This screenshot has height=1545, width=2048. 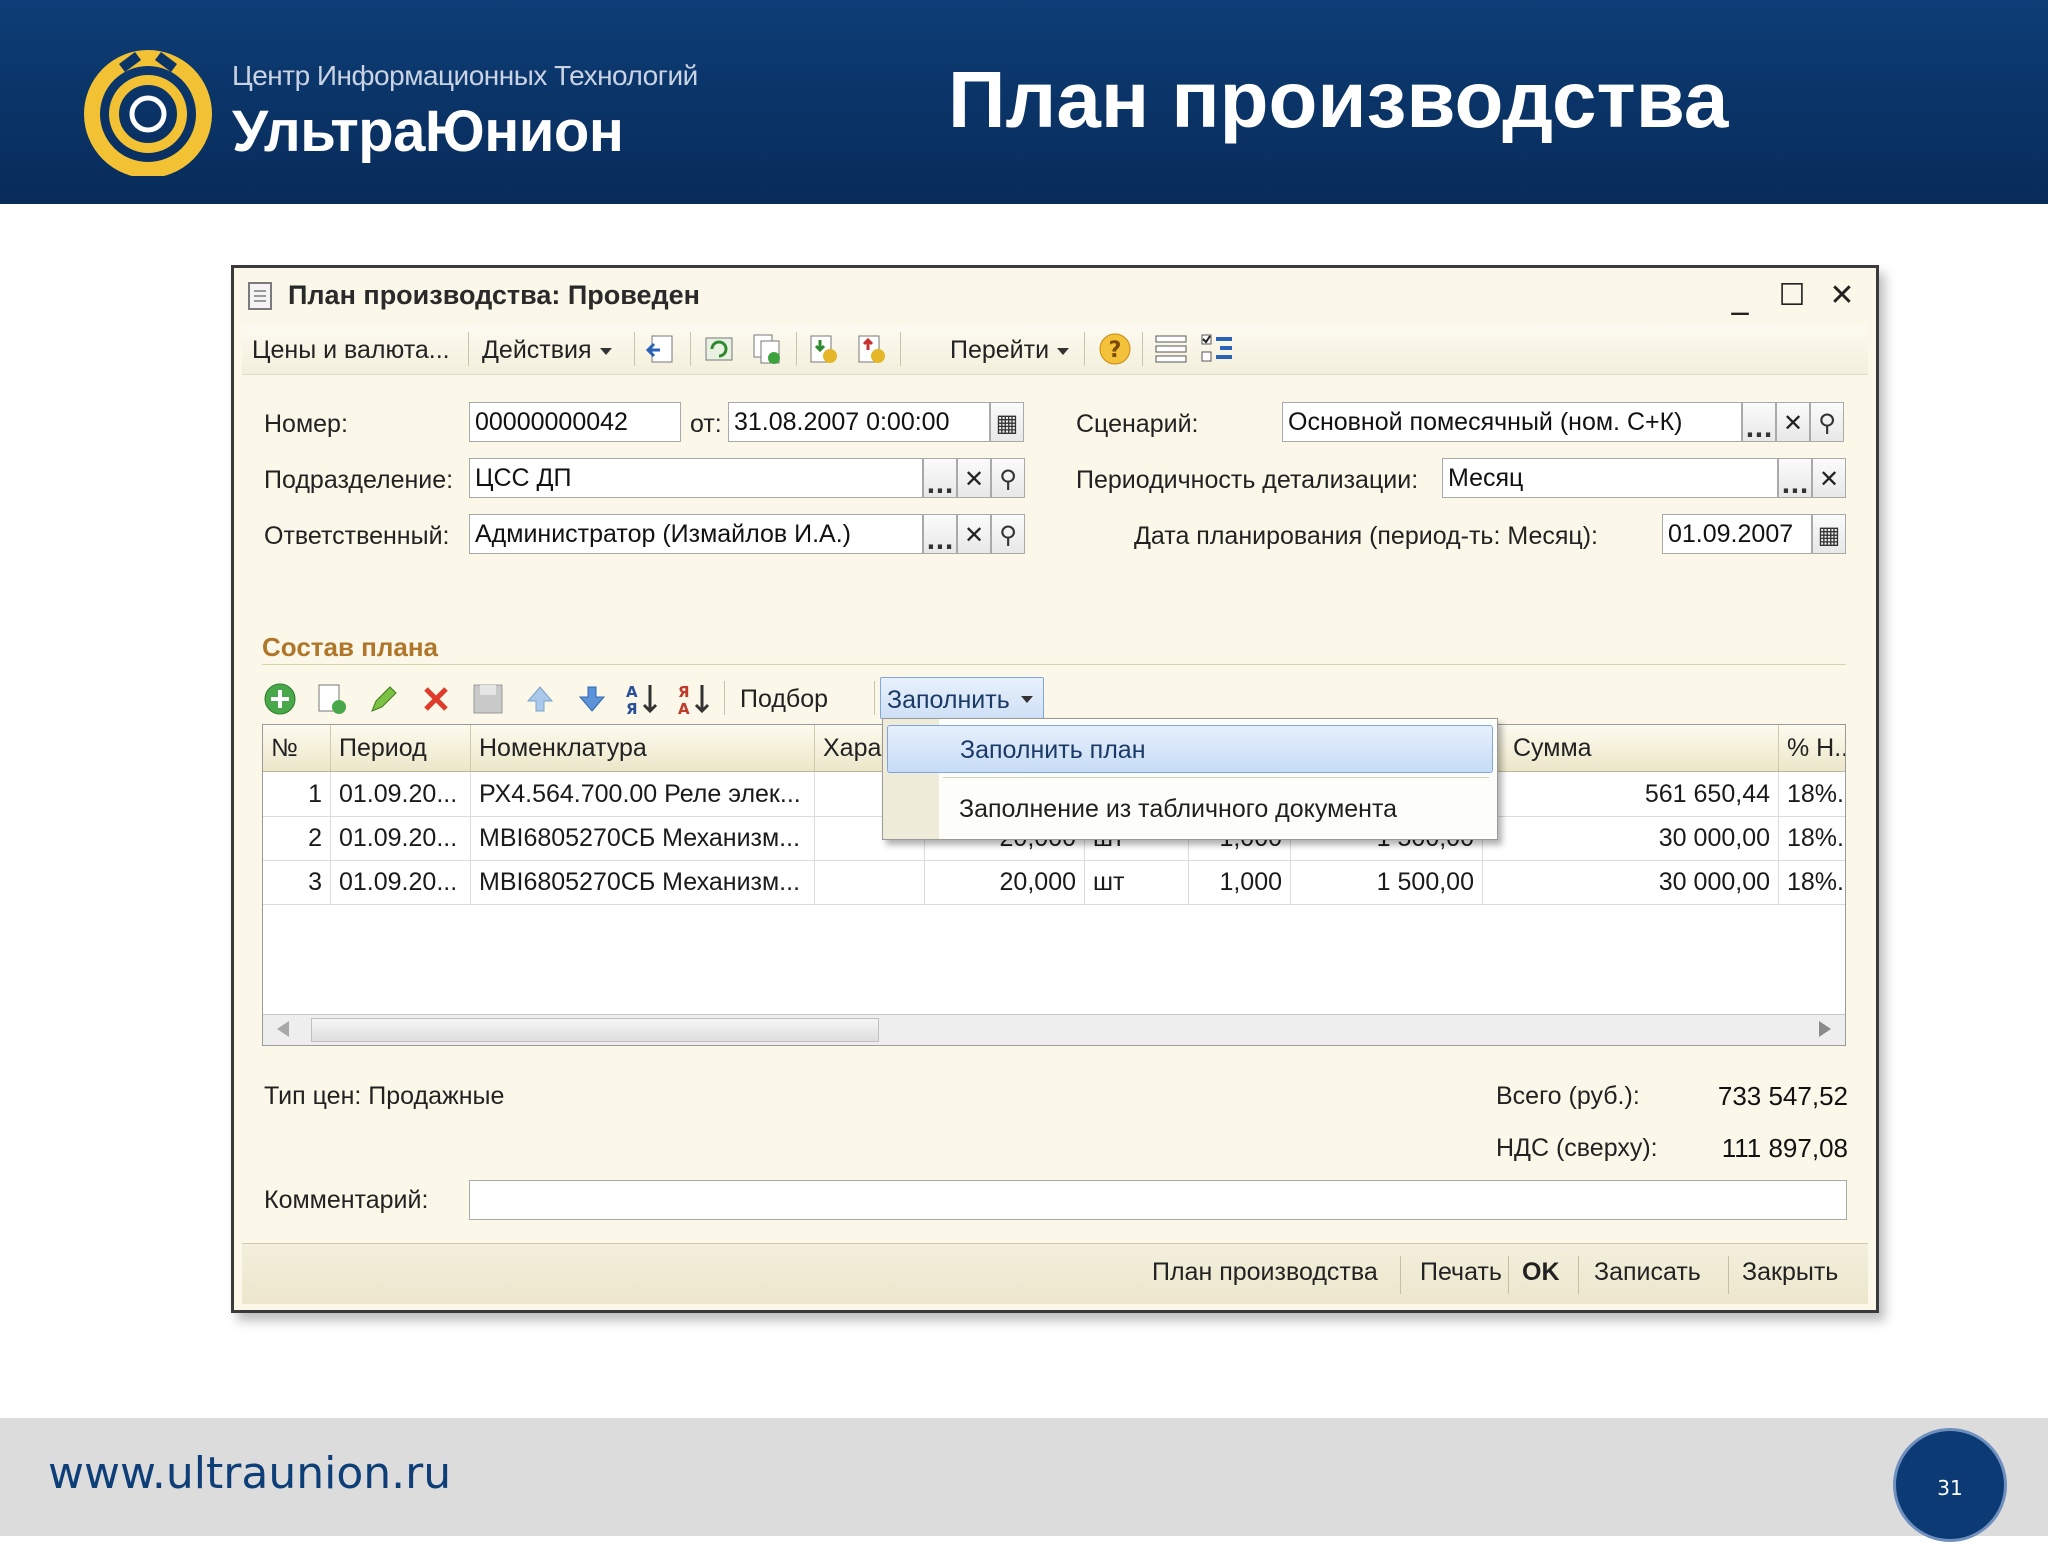 I want to click on division-open-icon: ⚲, so click(x=1008, y=478).